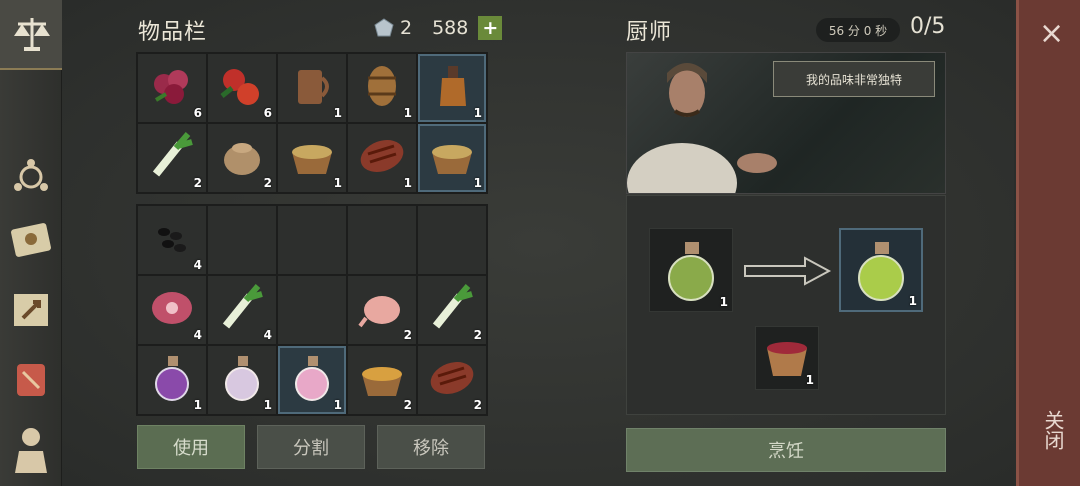  I want to click on map-icon, so click(31, 310).